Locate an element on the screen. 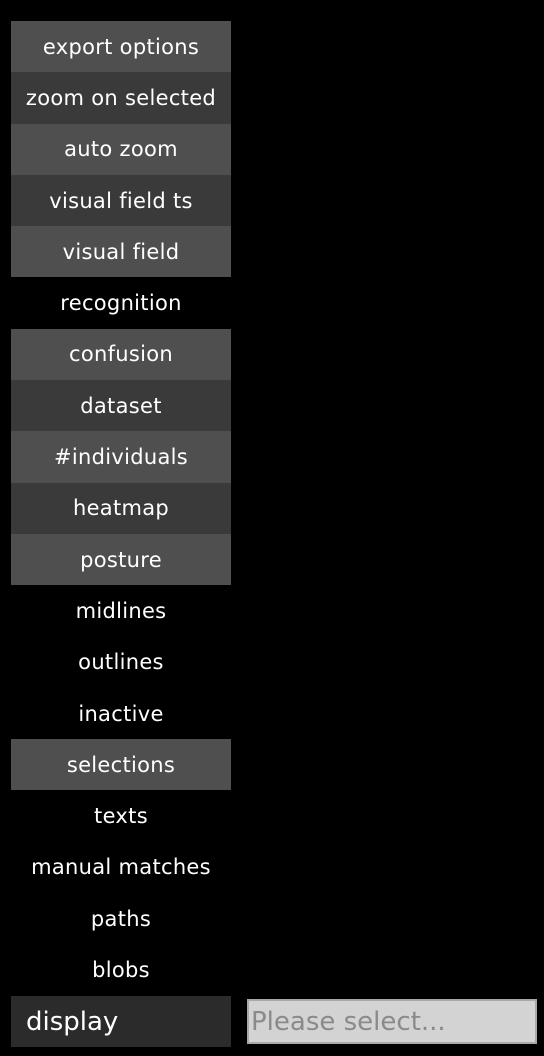 The height and width of the screenshot is (1056, 544). menu-item-texts: texts is located at coordinates (121, 815).